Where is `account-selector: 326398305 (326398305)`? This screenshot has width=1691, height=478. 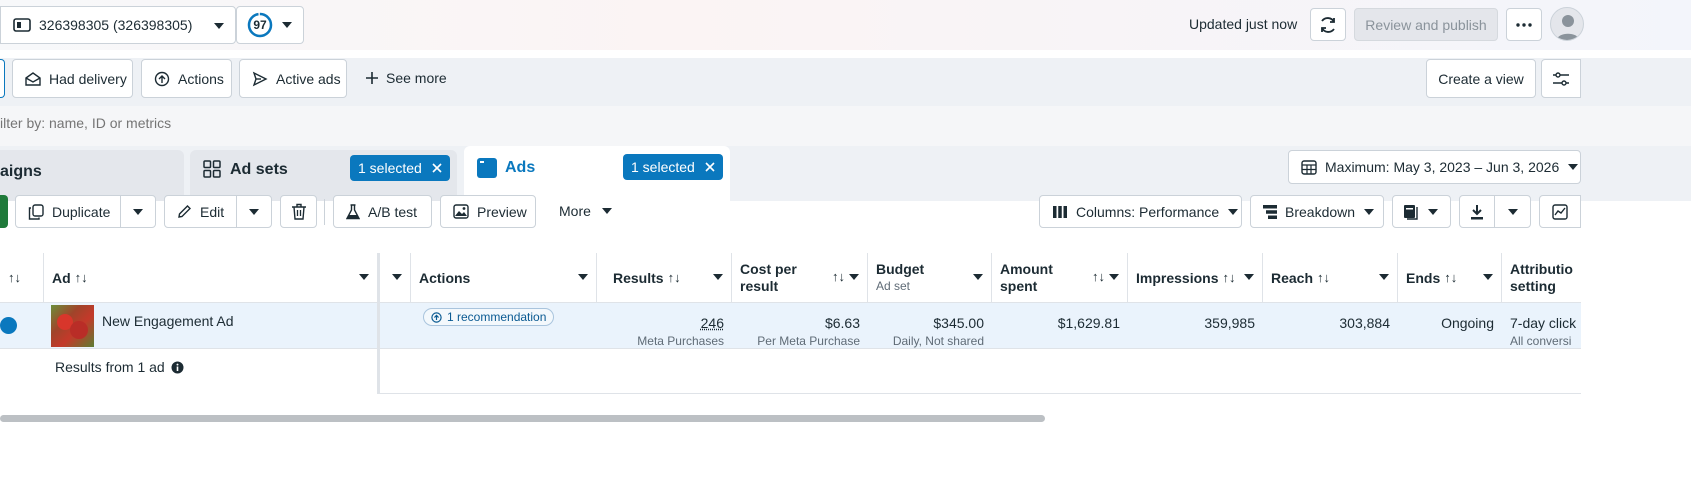
account-selector: 326398305 (326398305) is located at coordinates (118, 25).